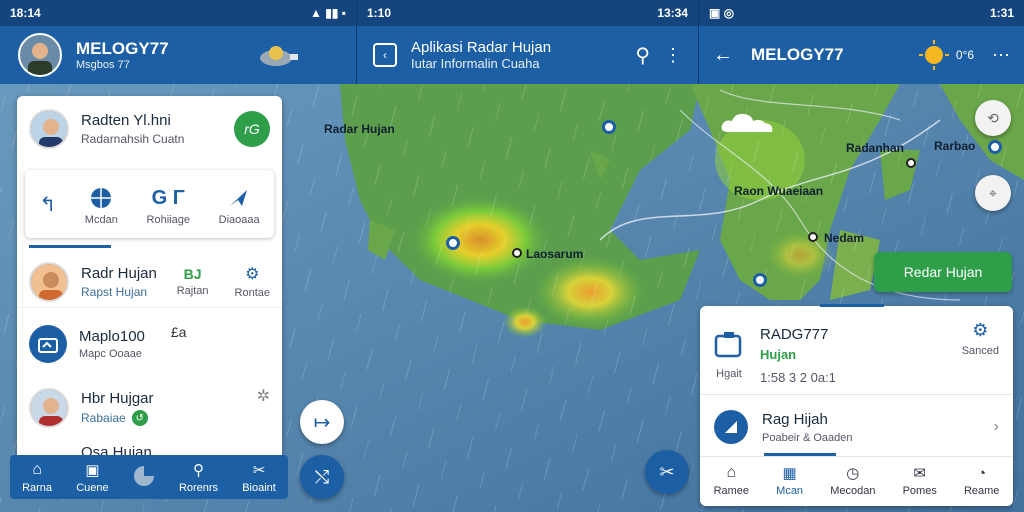 The width and height of the screenshot is (1024, 512). I want to click on arrow-right-icon: ↦, so click(322, 422).